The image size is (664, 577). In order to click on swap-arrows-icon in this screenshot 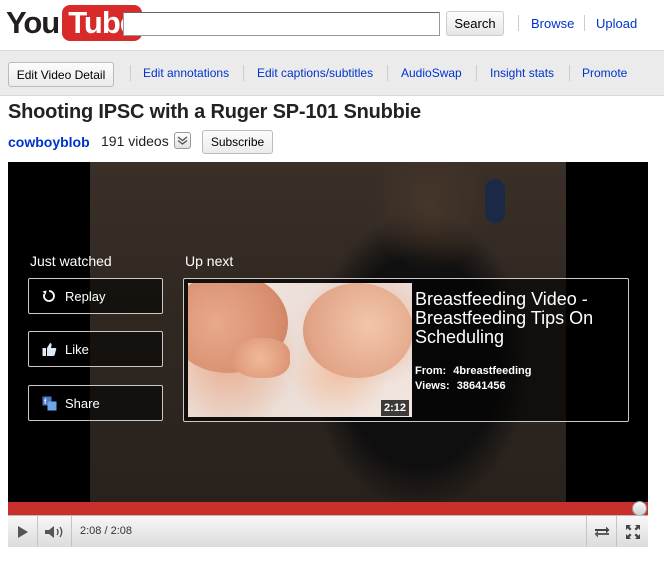, I will do `click(601, 531)`.